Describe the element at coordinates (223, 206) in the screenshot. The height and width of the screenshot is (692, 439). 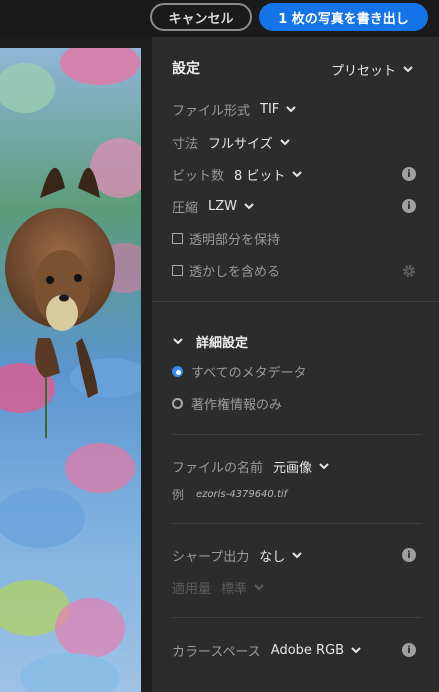
I see `compression-value: LZW` at that location.